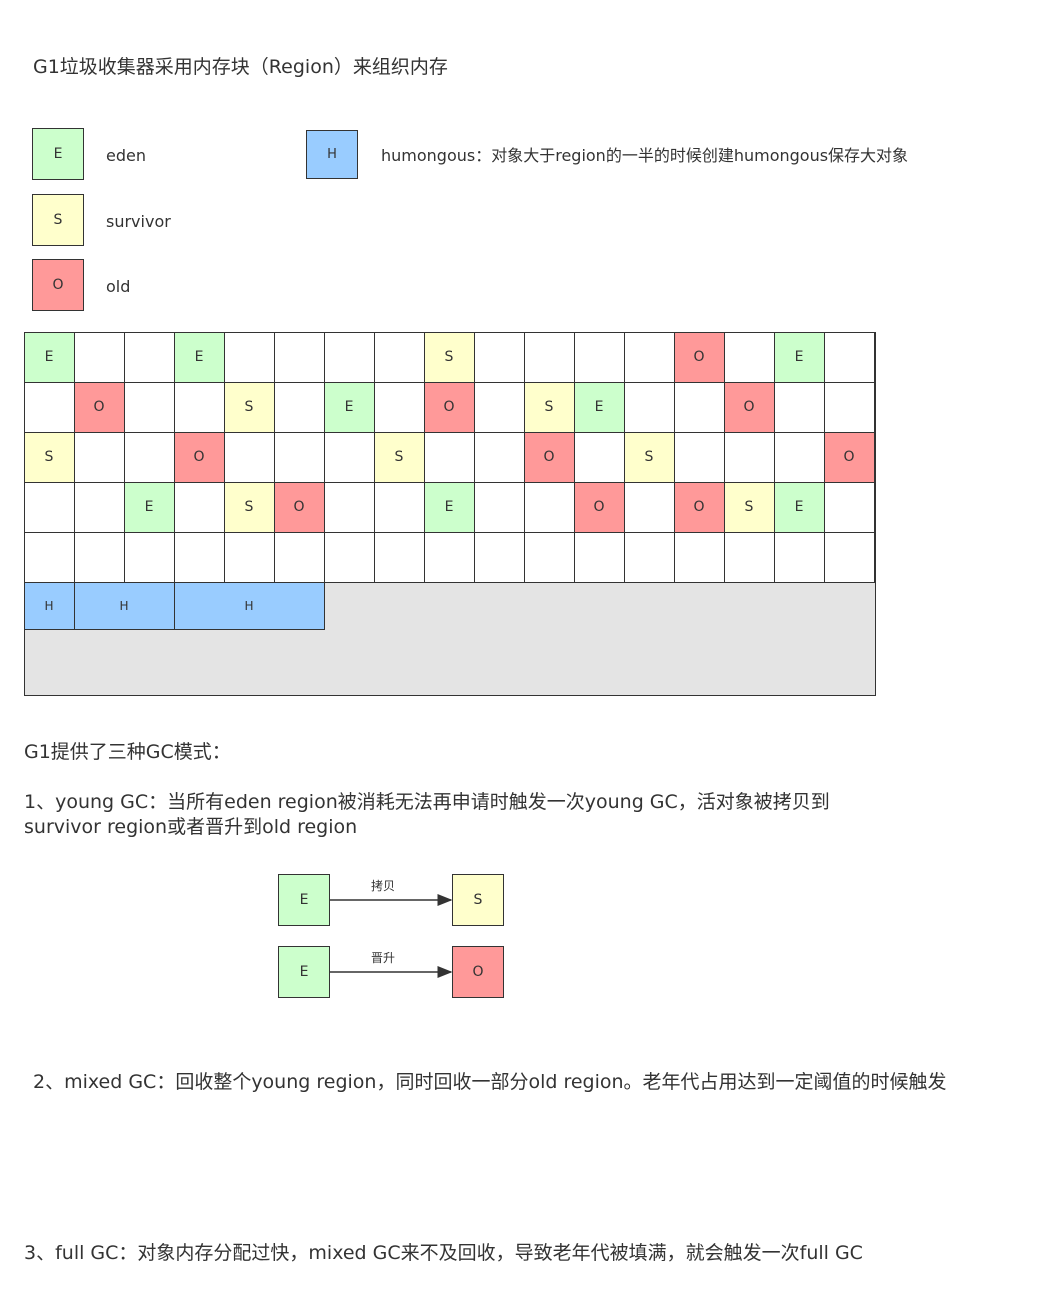  I want to click on flow-arrows, so click(391, 936).